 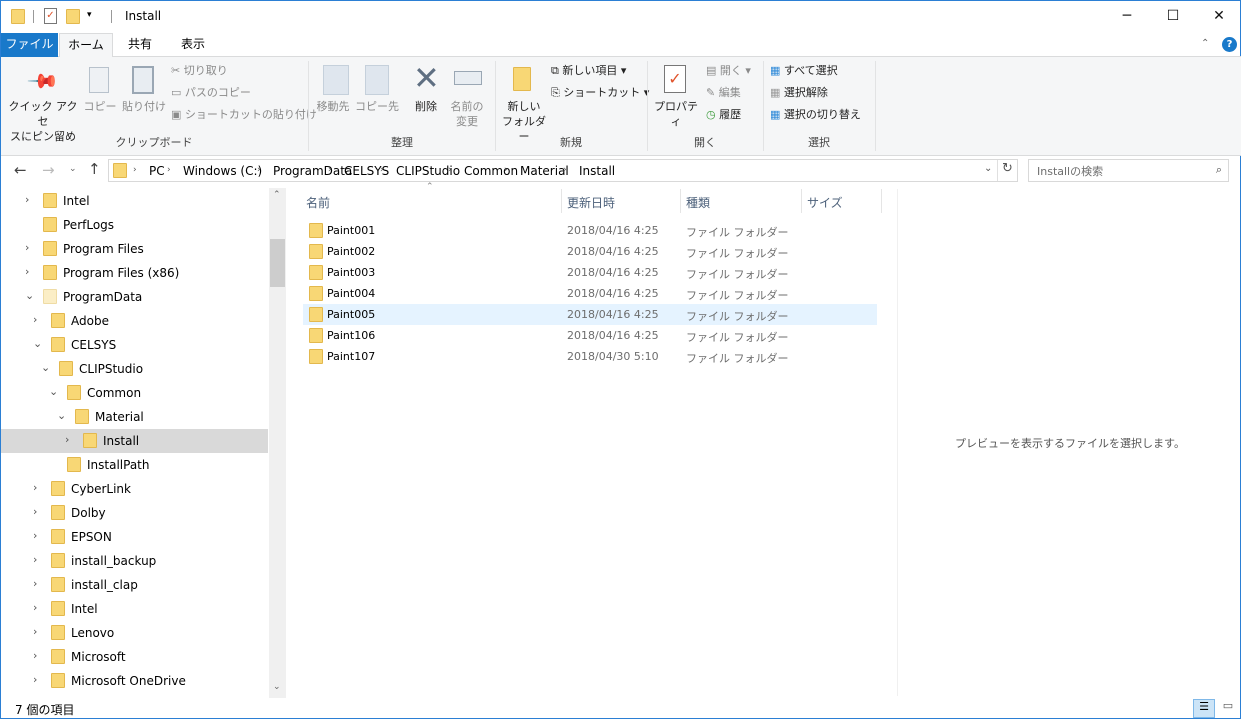 What do you see at coordinates (134, 633) in the screenshot?
I see `nav-item: › Lenovo` at bounding box center [134, 633].